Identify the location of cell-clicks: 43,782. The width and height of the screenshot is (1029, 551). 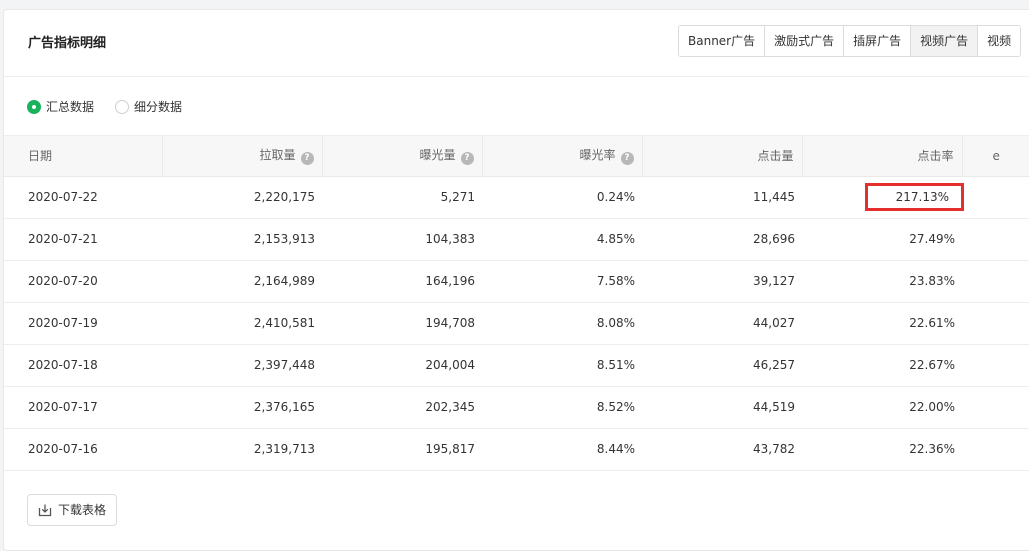
(722, 449).